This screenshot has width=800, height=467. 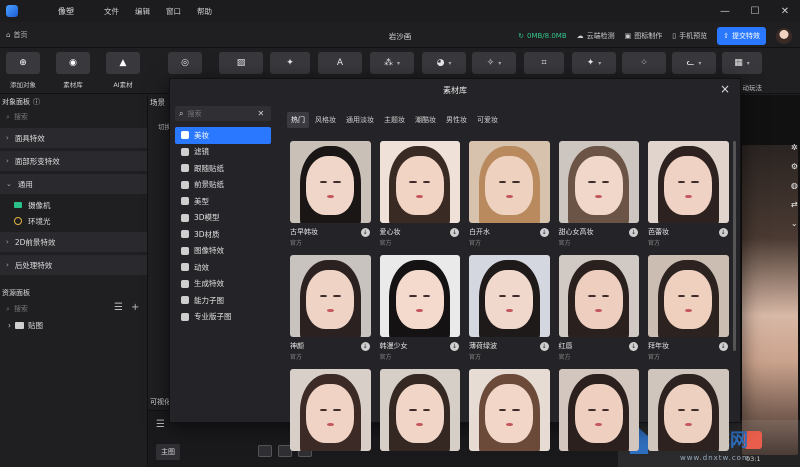 I want to click on category-item: 3D模型, so click(x=223, y=218).